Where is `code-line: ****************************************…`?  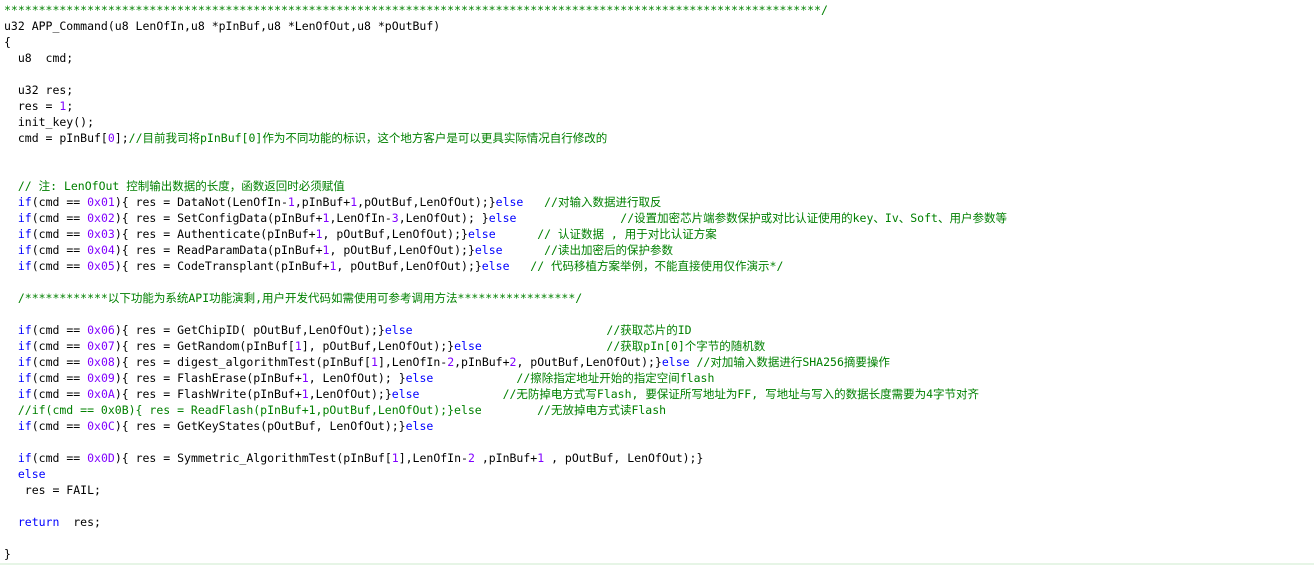 code-line: ****************************************… is located at coordinates (416, 10).